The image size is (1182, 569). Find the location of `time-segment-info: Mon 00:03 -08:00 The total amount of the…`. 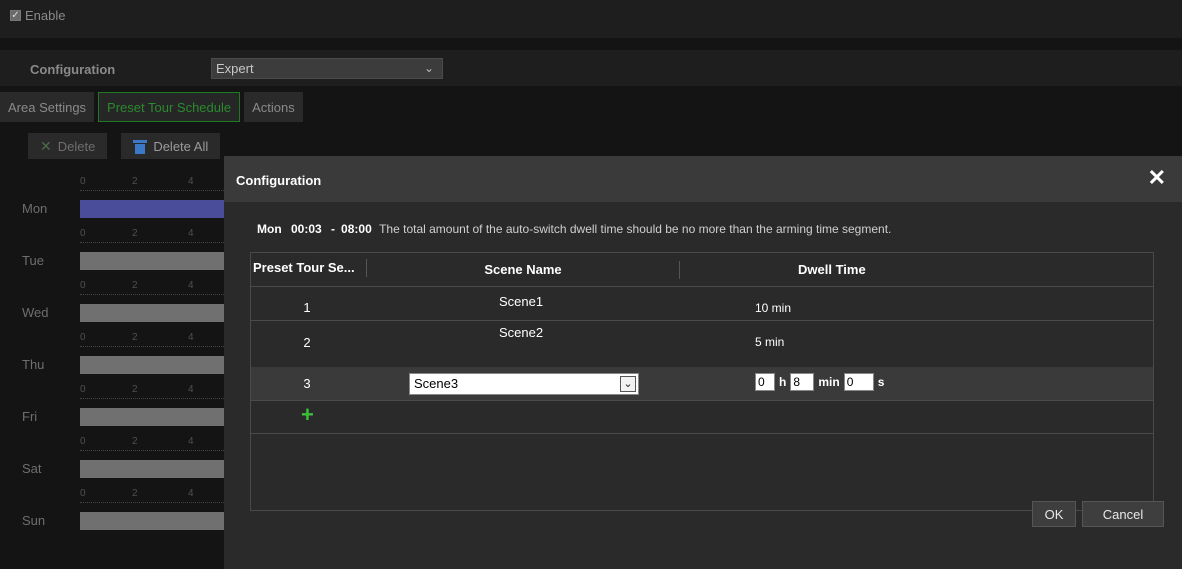

time-segment-info: Mon 00:03 -08:00 The total amount of the… is located at coordinates (574, 229).